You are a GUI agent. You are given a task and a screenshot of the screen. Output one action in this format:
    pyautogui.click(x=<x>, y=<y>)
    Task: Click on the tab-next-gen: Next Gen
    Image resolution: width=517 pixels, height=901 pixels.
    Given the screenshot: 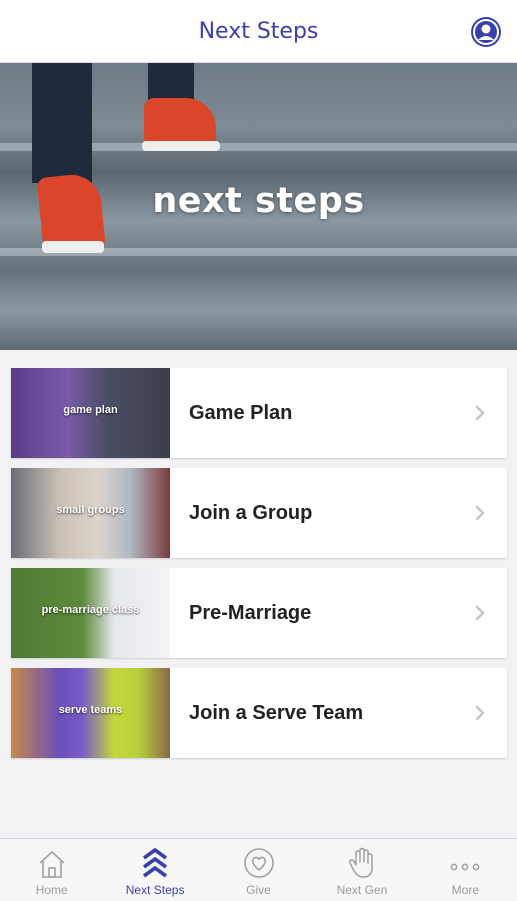 What is the action you would take?
    pyautogui.click(x=361, y=870)
    